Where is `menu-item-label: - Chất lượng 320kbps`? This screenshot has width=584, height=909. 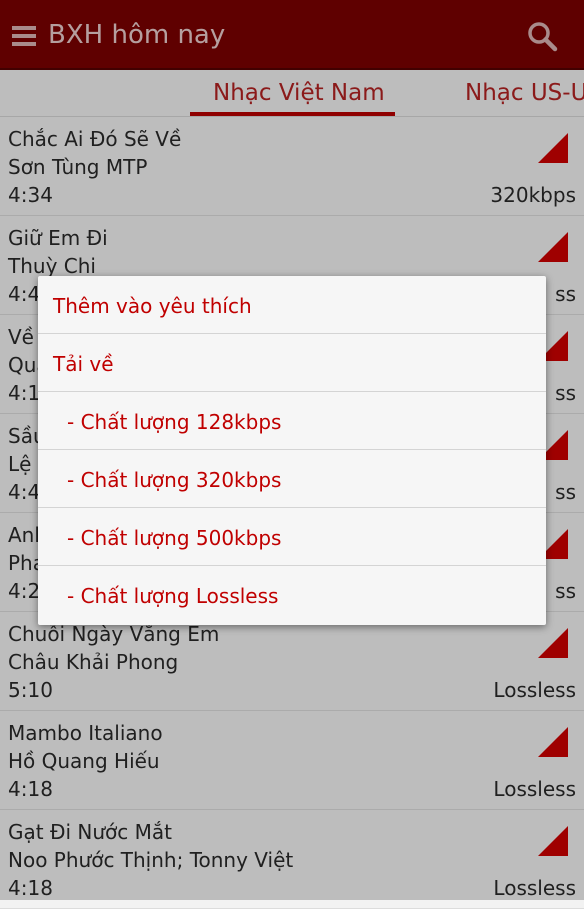
menu-item-label: - Chất lượng 320kbps is located at coordinates (174, 480).